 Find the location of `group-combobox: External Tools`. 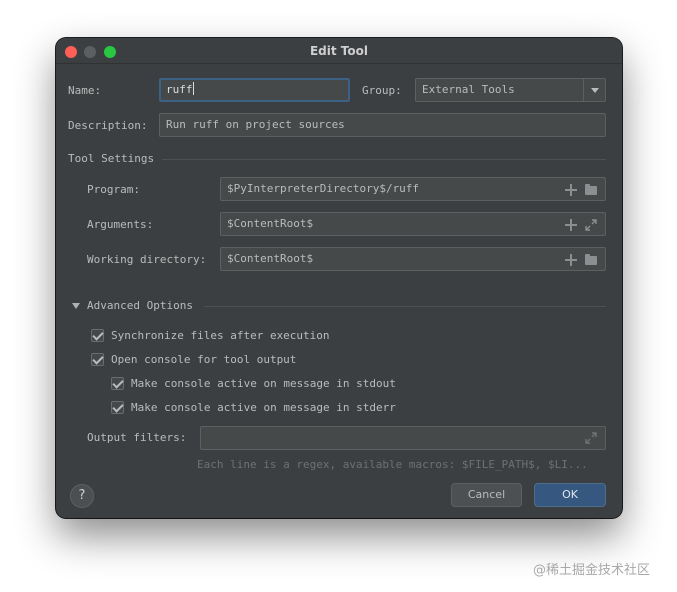

group-combobox: External Tools is located at coordinates (510, 90).